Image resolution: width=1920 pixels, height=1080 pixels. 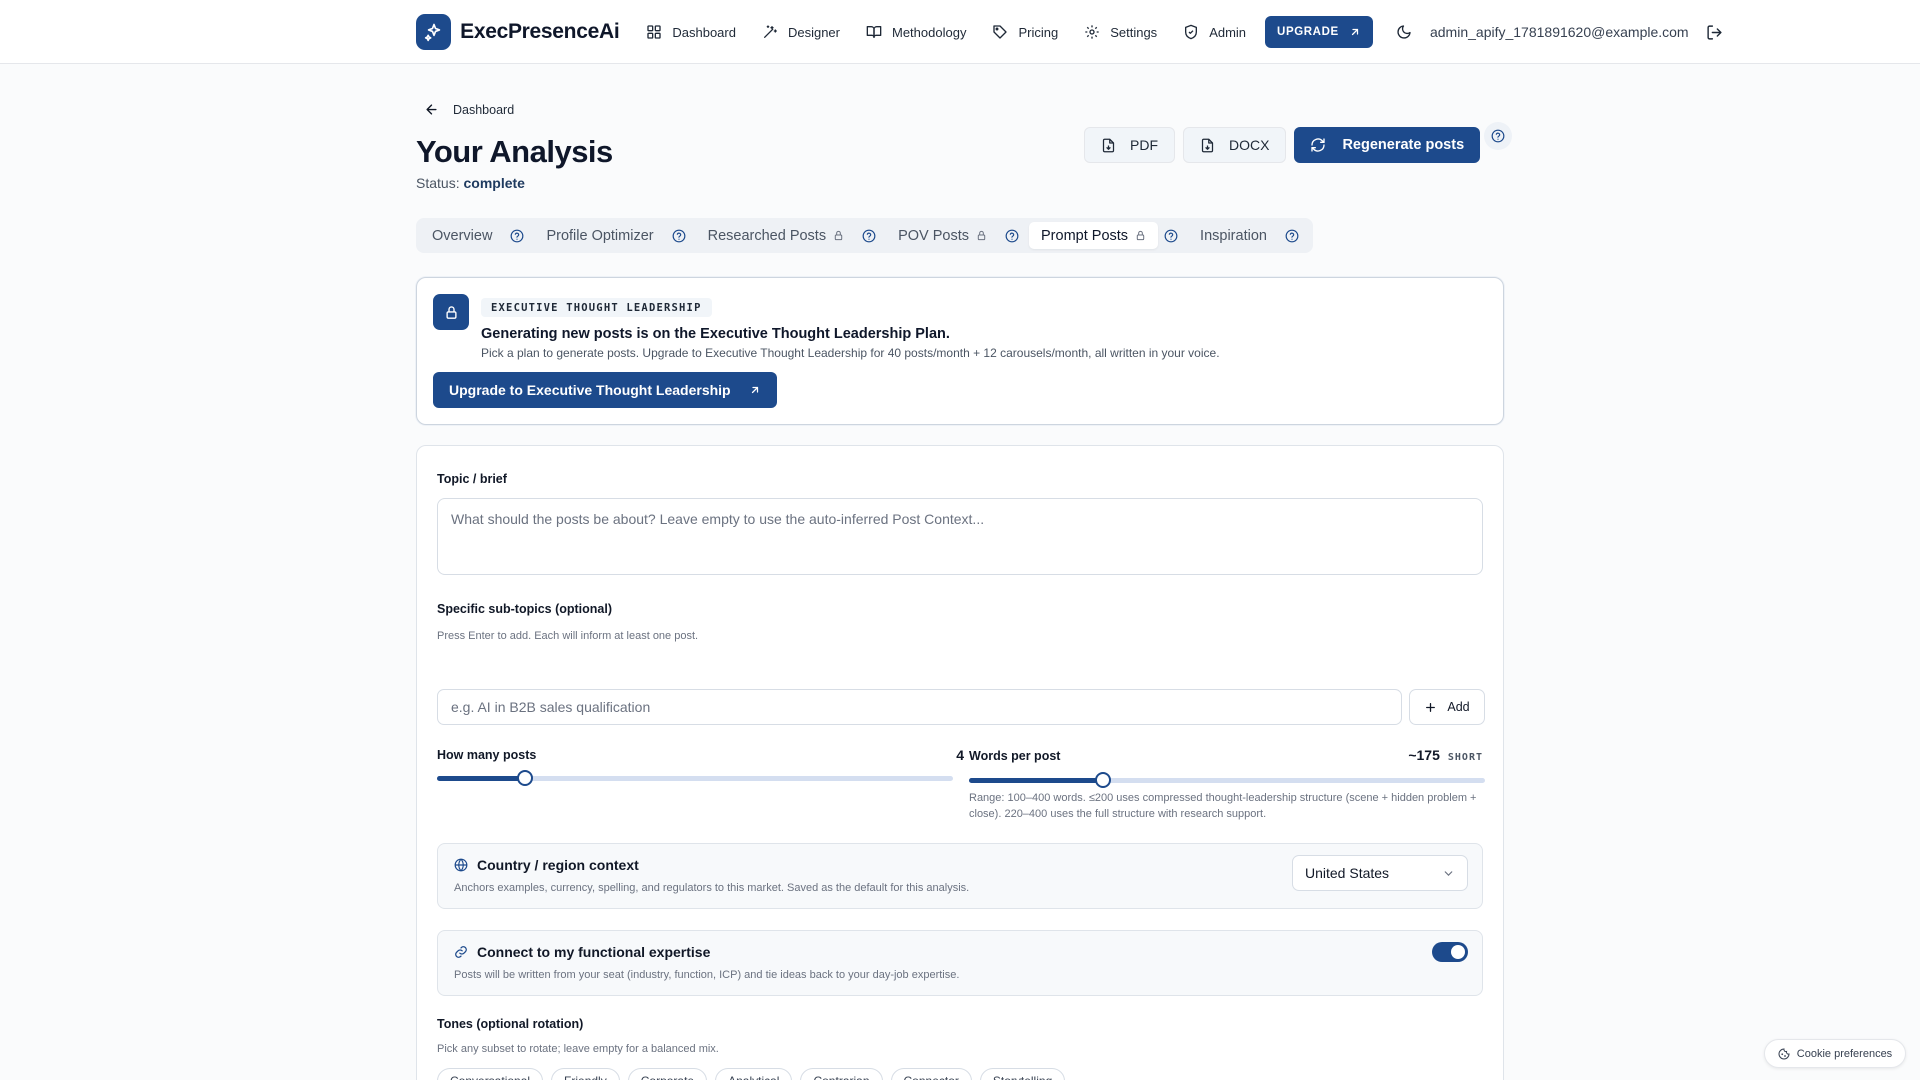 What do you see at coordinates (438, 183) in the screenshot?
I see `status-prefix: Status:` at bounding box center [438, 183].